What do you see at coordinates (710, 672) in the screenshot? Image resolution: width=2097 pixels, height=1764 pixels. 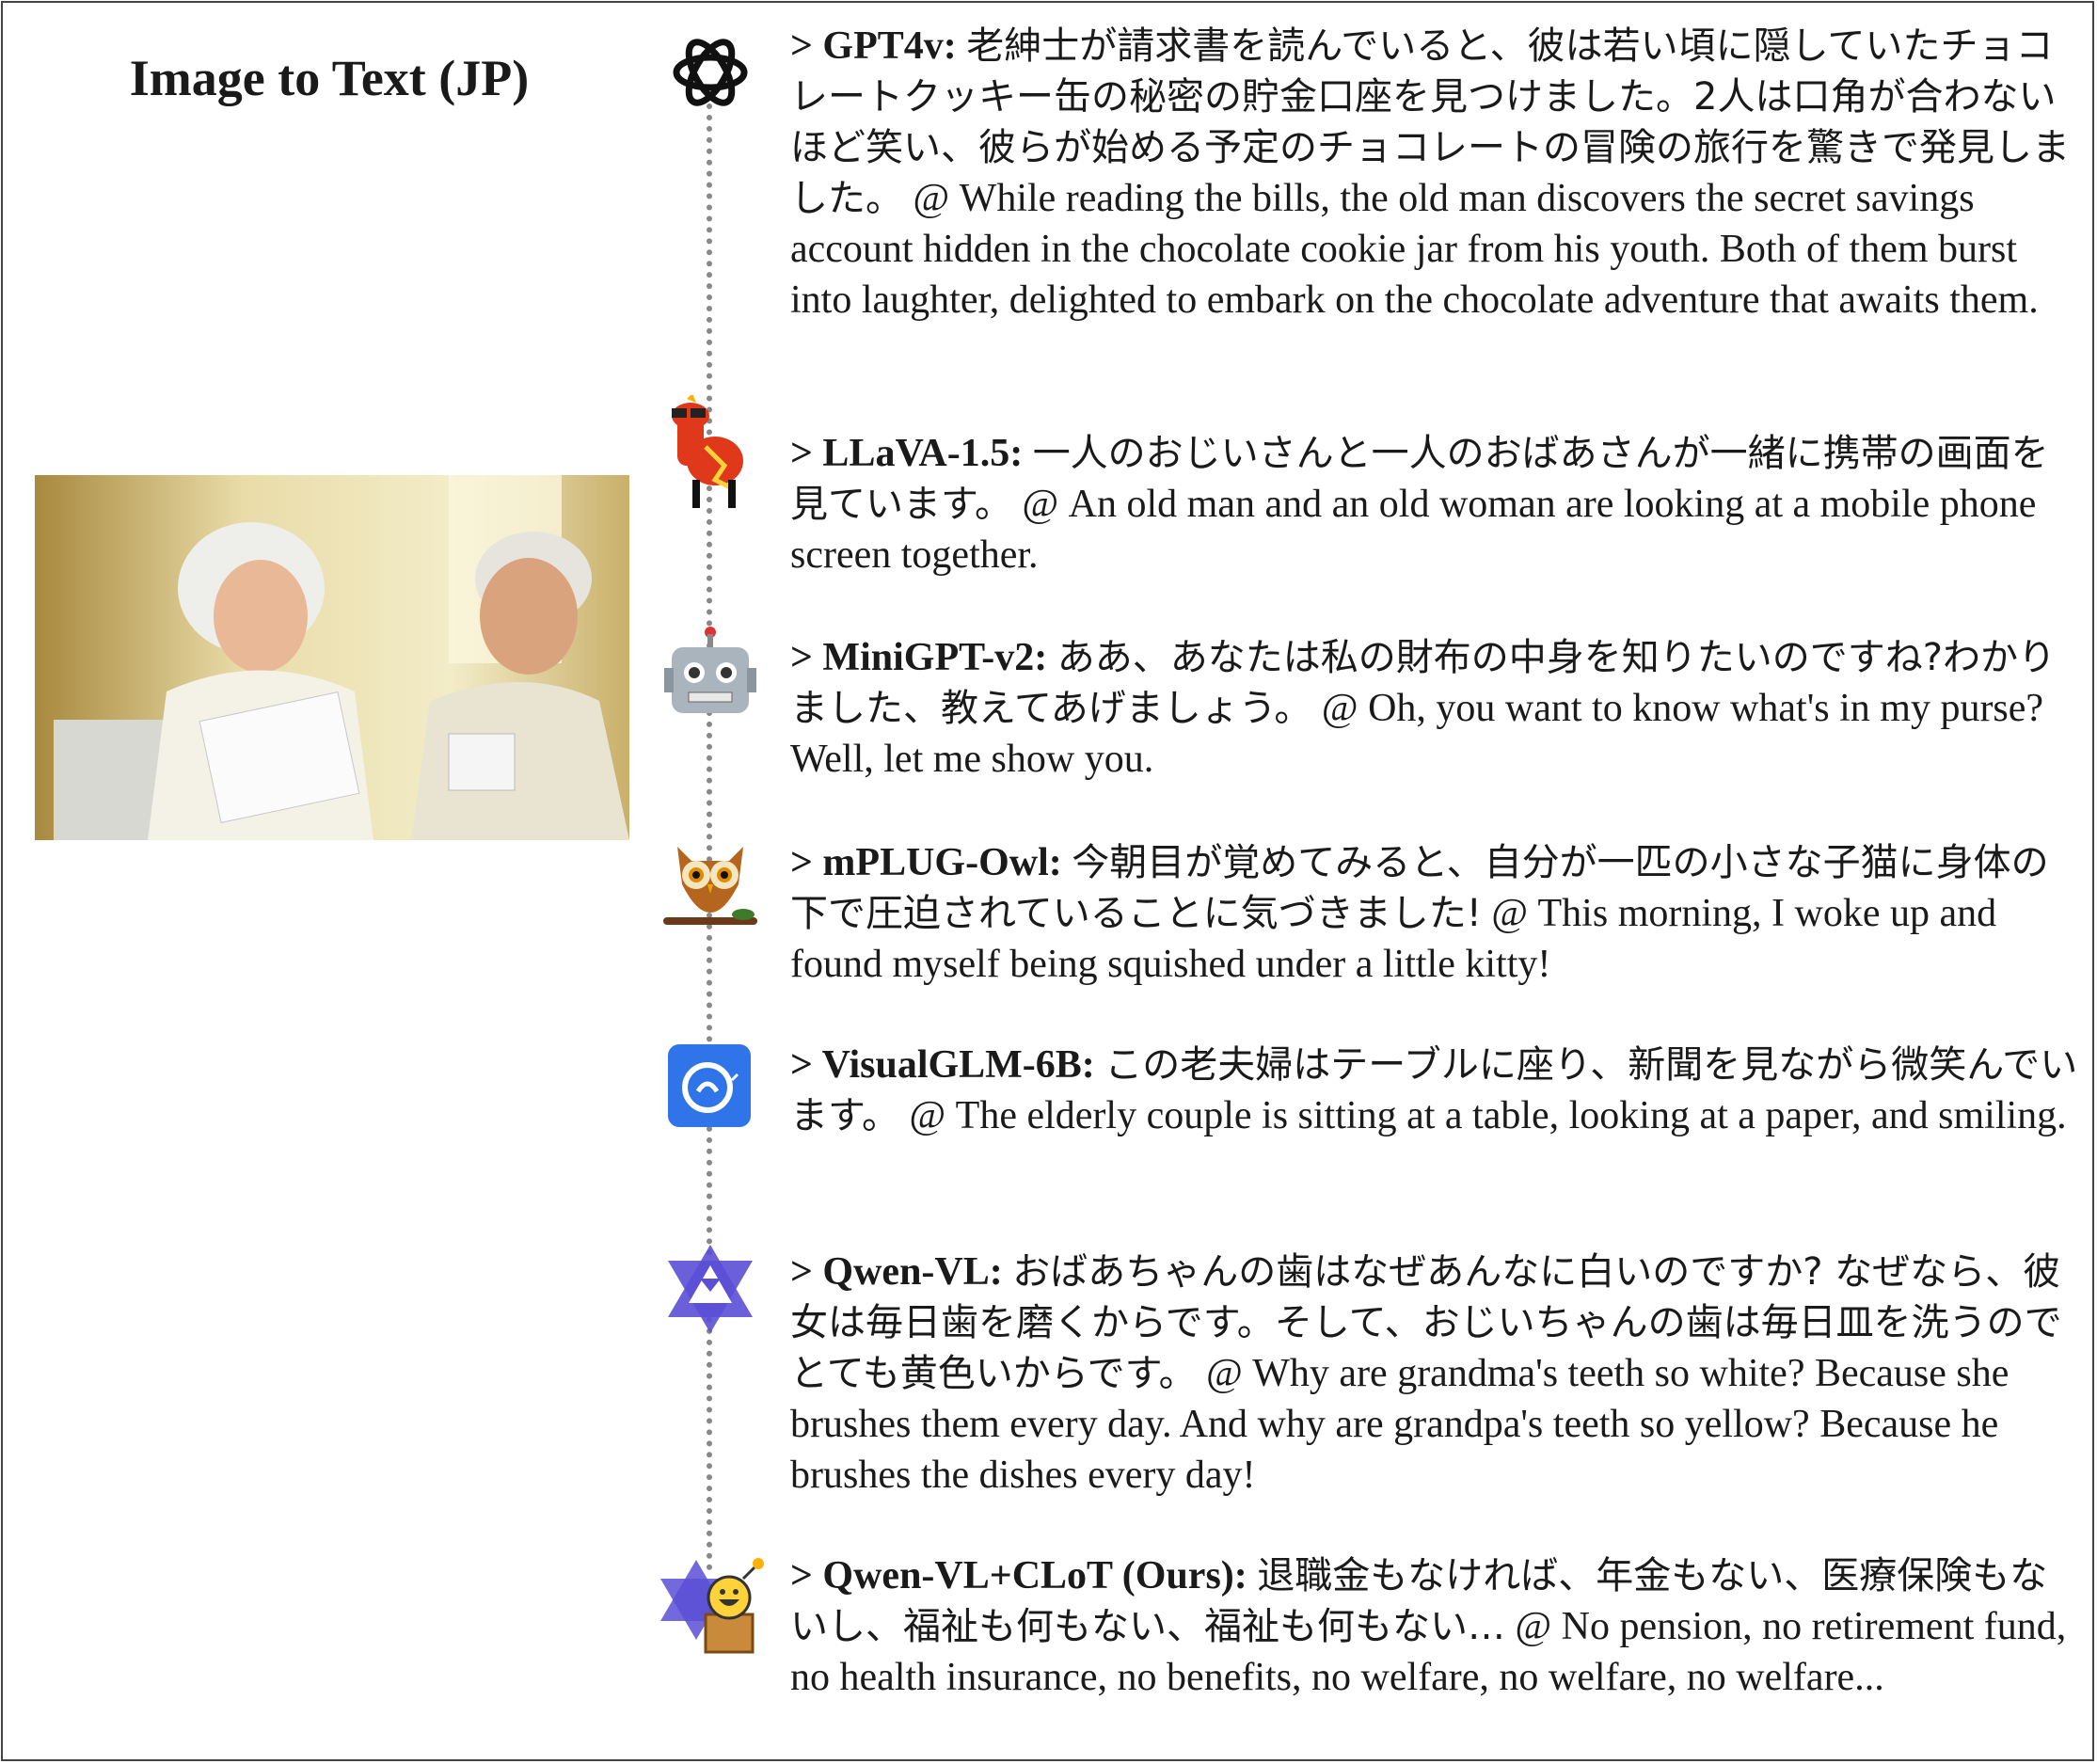 I see `robot-icon` at bounding box center [710, 672].